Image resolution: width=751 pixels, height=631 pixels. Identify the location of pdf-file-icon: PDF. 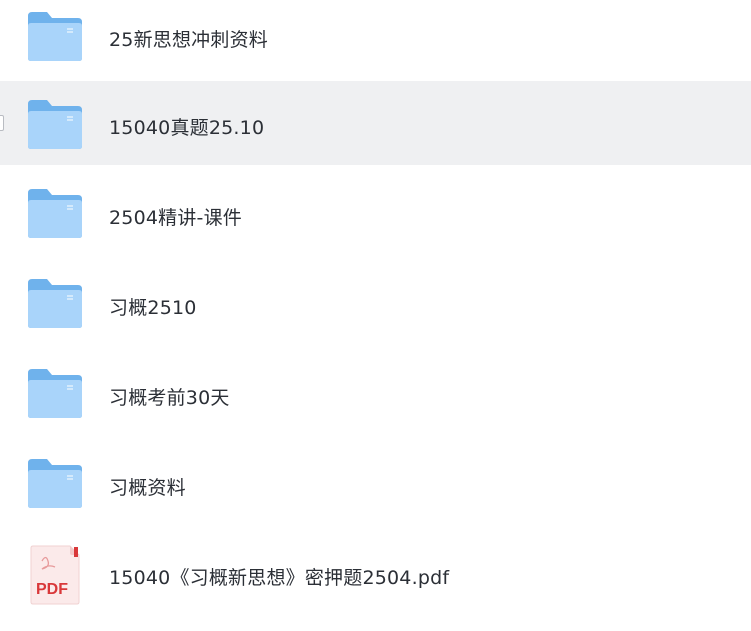
(55, 575).